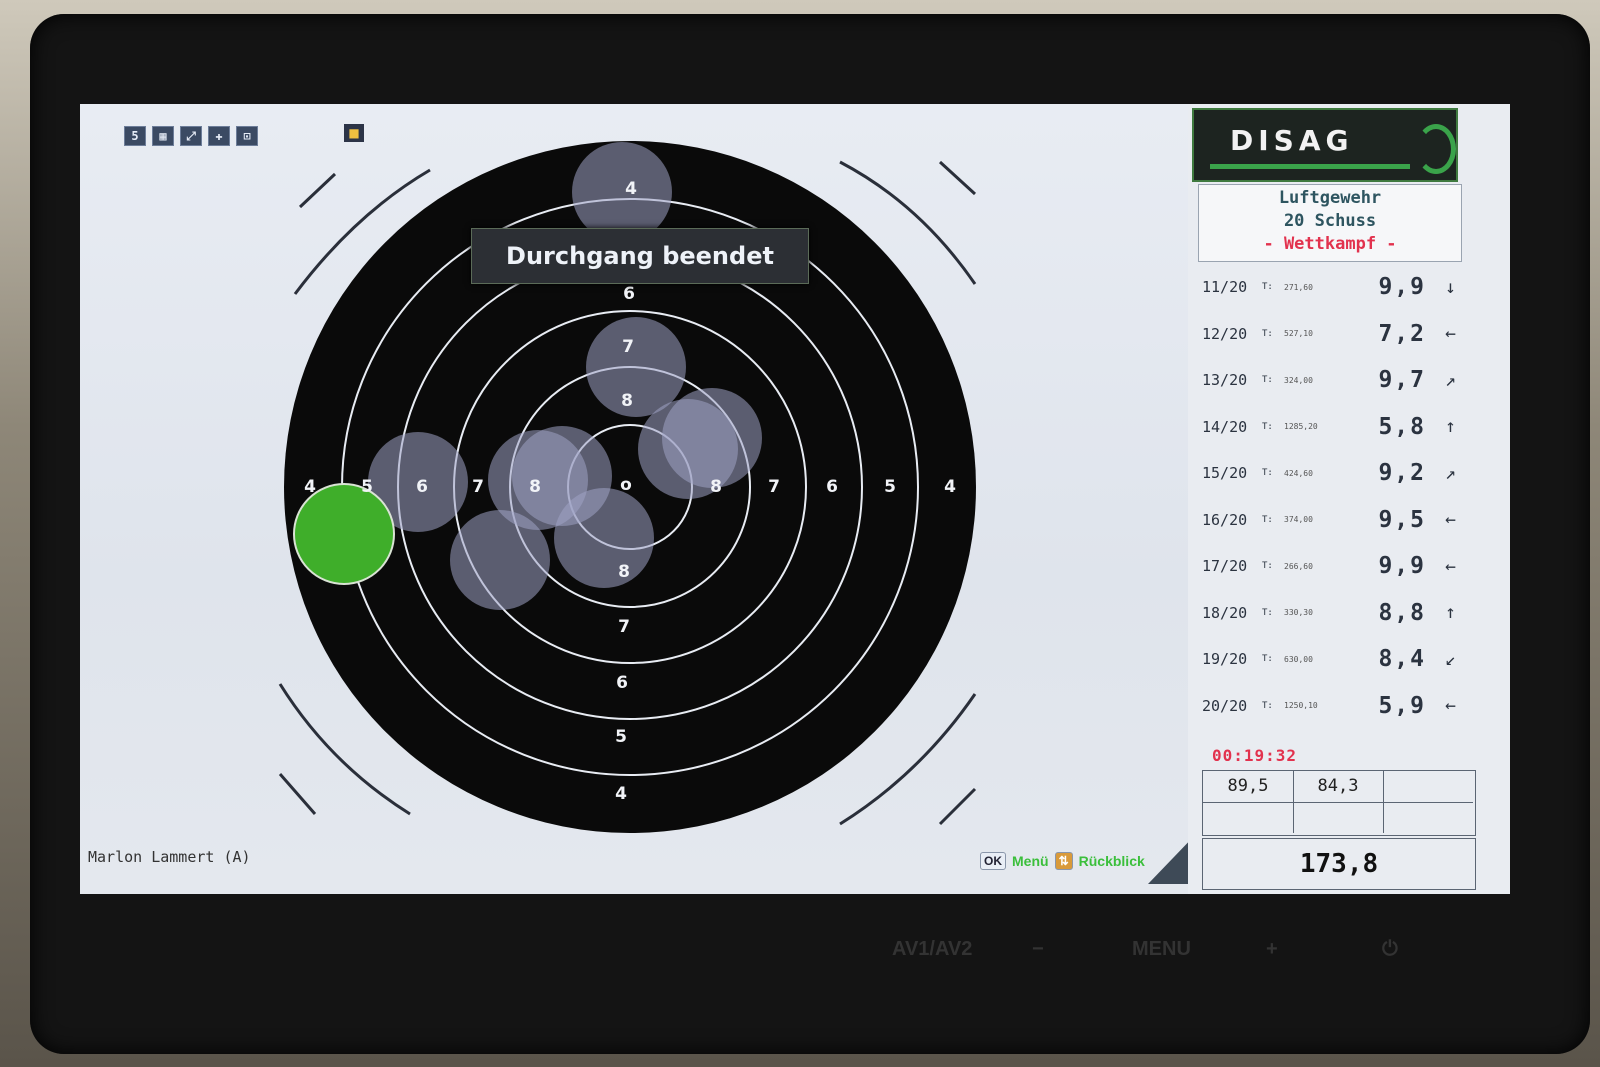 This screenshot has height=1067, width=1600. Describe the element at coordinates (1225, 473) in the screenshot. I see `shot-number: 15/20` at that location.